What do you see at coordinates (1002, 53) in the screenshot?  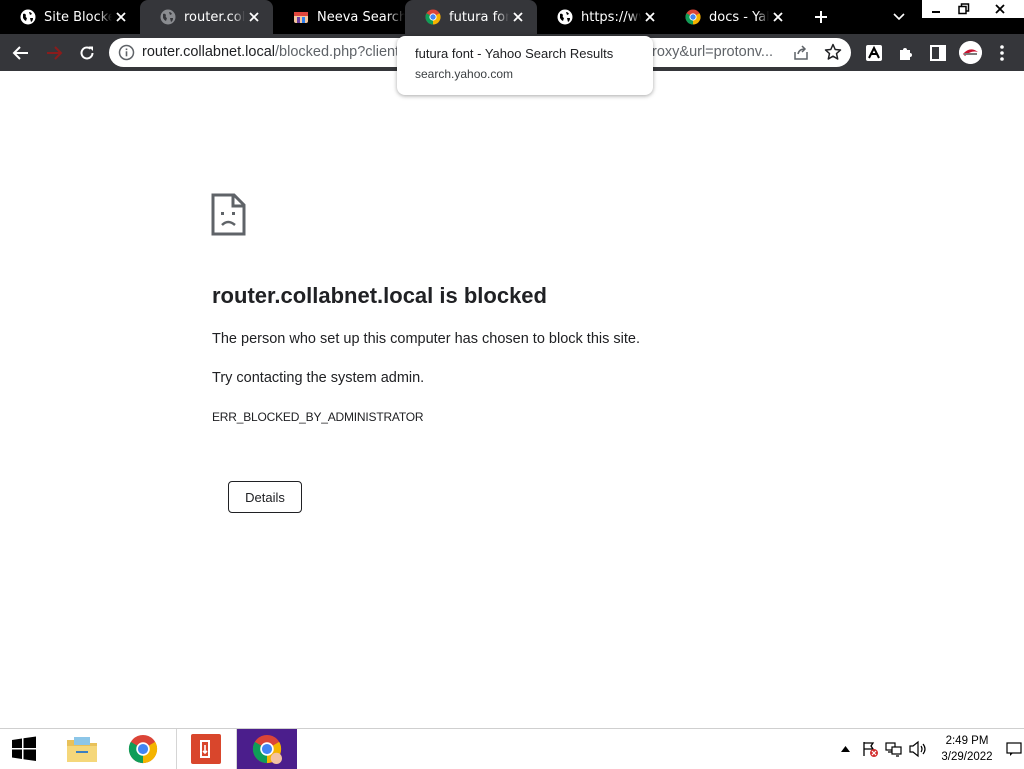 I see `menu-kebab-icon` at bounding box center [1002, 53].